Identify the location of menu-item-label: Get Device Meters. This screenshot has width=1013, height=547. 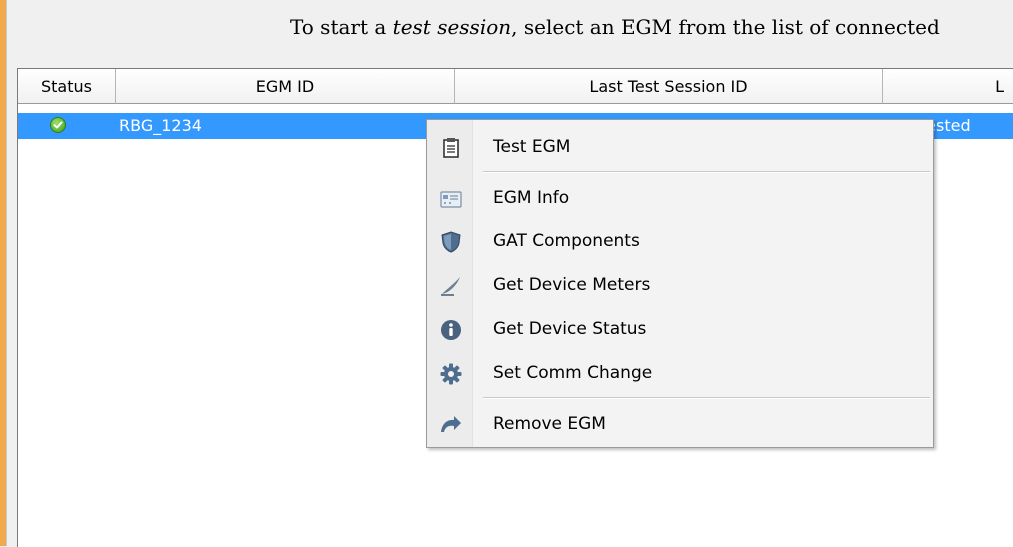
(572, 285).